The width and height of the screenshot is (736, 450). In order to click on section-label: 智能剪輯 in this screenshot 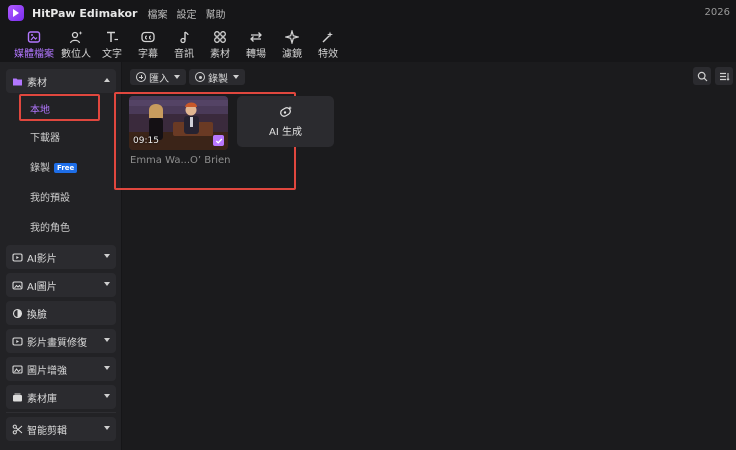, I will do `click(47, 431)`.